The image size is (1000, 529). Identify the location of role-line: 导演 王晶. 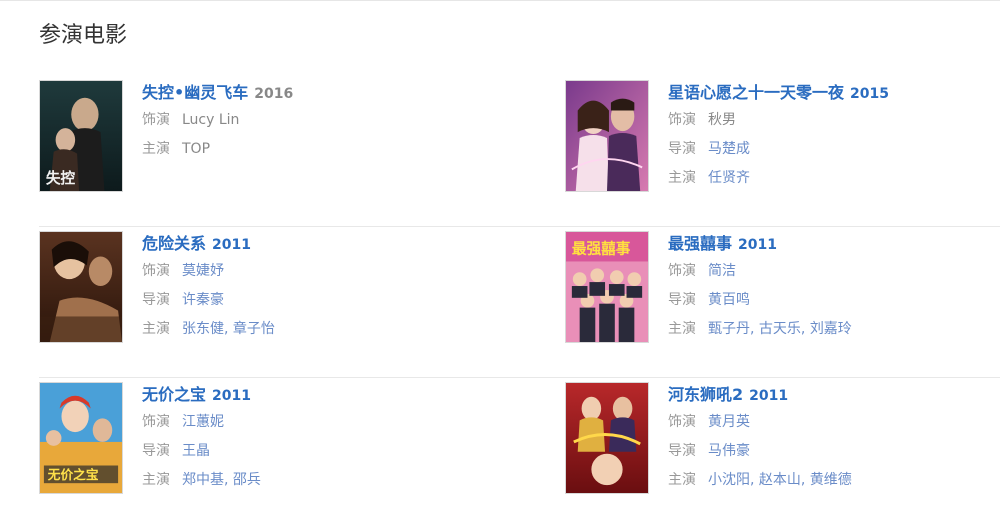
(322, 451).